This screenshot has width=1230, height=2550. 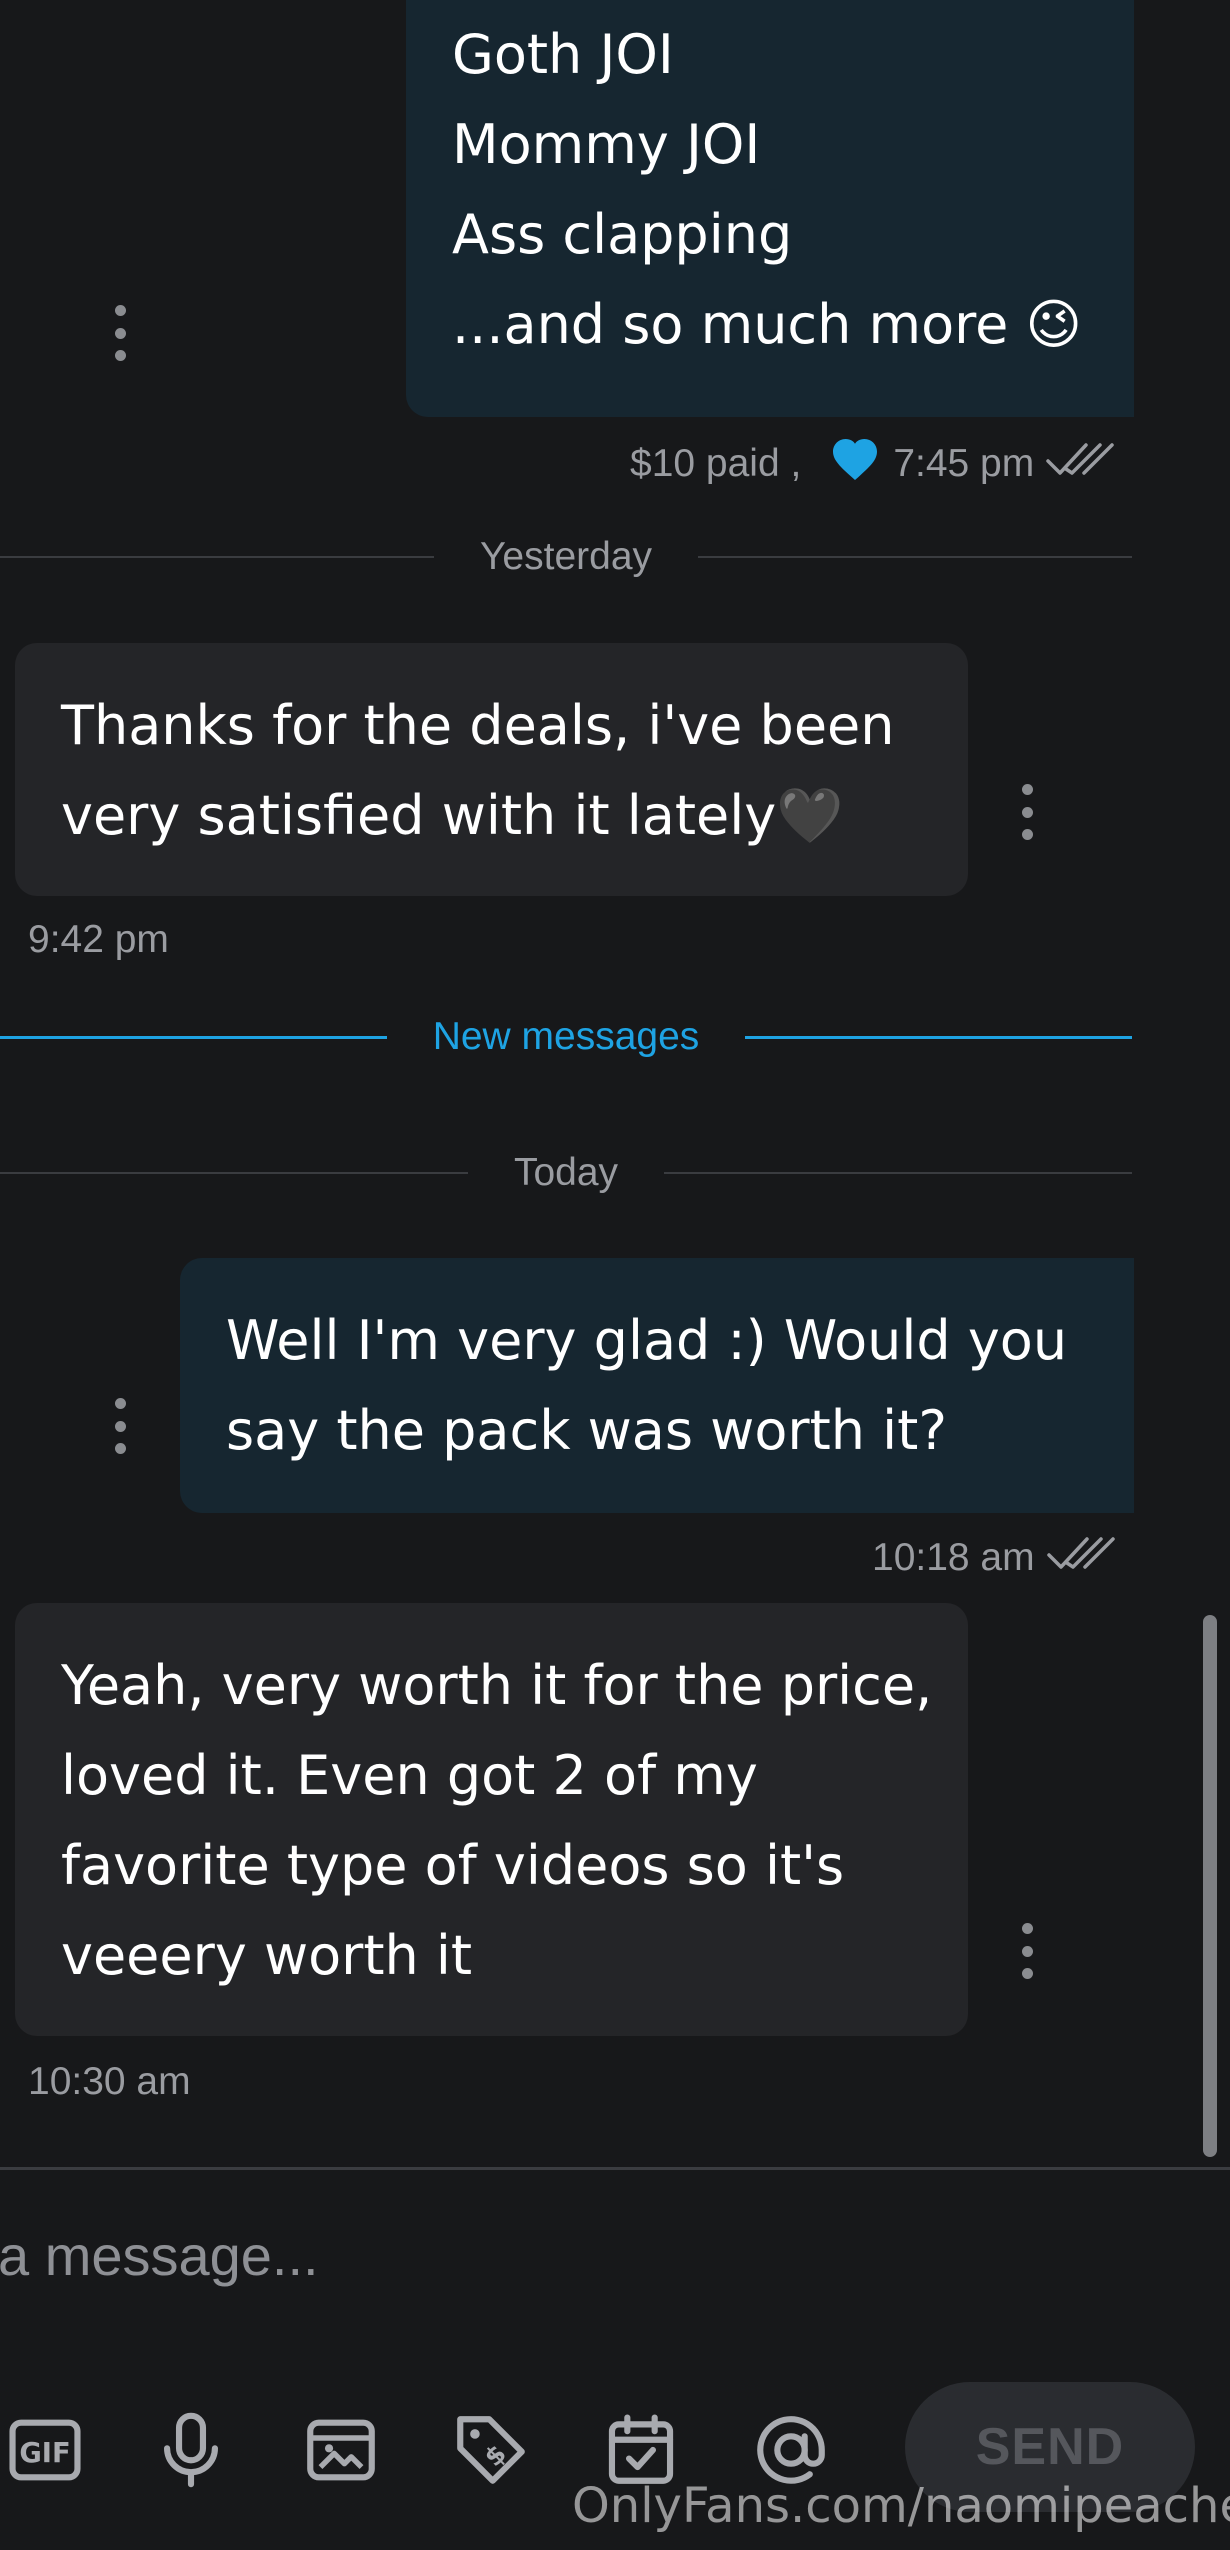 I want to click on message-time: 9:42 pm, so click(x=98, y=939).